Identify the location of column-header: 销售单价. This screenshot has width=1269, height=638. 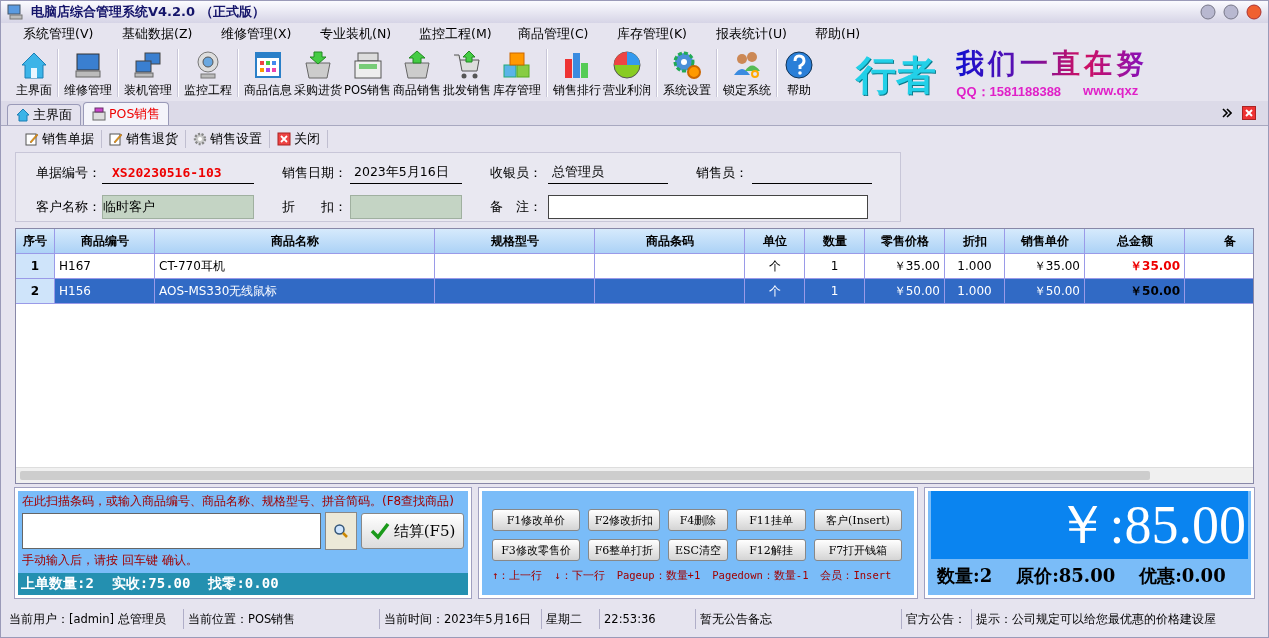
(1045, 241).